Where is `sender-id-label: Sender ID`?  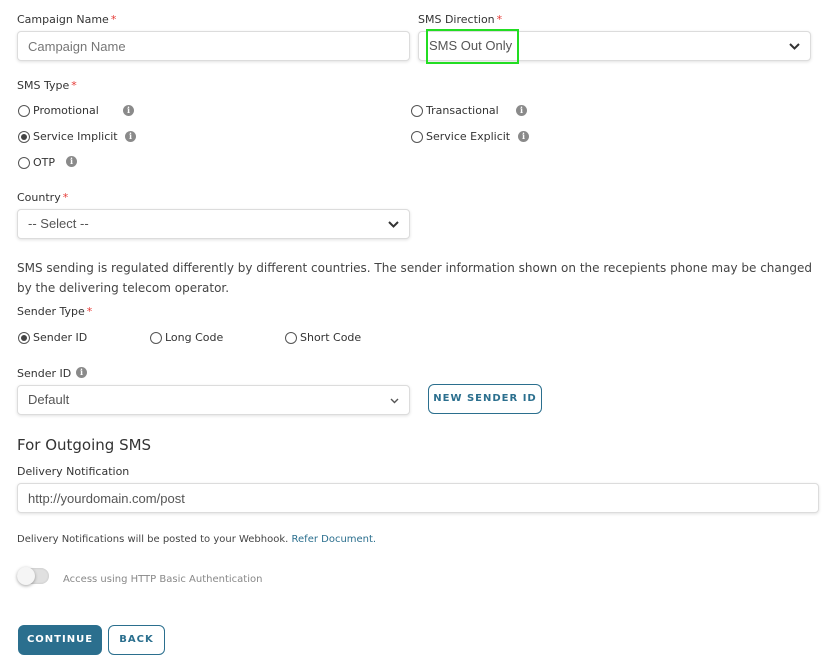 sender-id-label: Sender ID is located at coordinates (44, 373).